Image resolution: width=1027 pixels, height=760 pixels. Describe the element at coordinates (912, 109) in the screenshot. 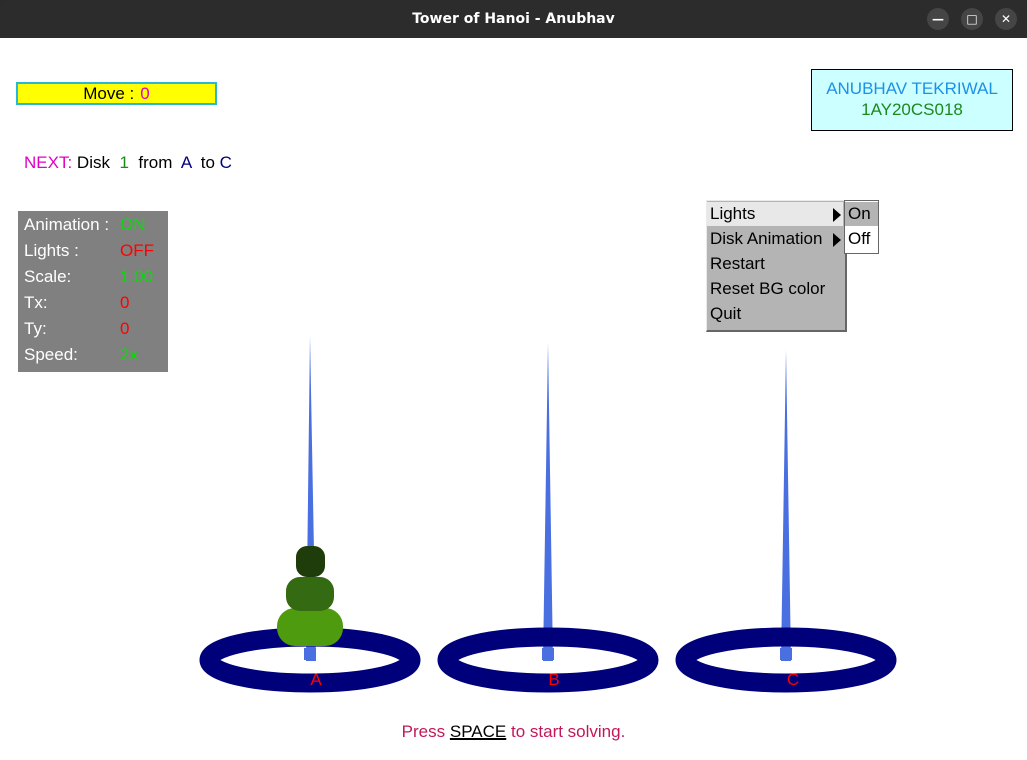

I see `author-id: 1AY20CS018` at that location.